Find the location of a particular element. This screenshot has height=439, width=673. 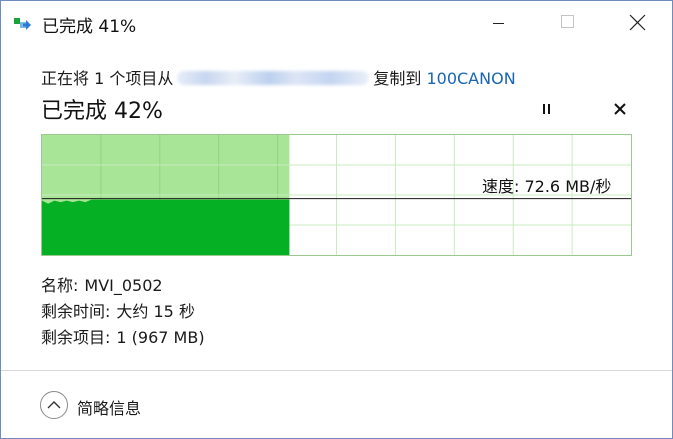

copy-to-text: 复制到 is located at coordinates (397, 78).